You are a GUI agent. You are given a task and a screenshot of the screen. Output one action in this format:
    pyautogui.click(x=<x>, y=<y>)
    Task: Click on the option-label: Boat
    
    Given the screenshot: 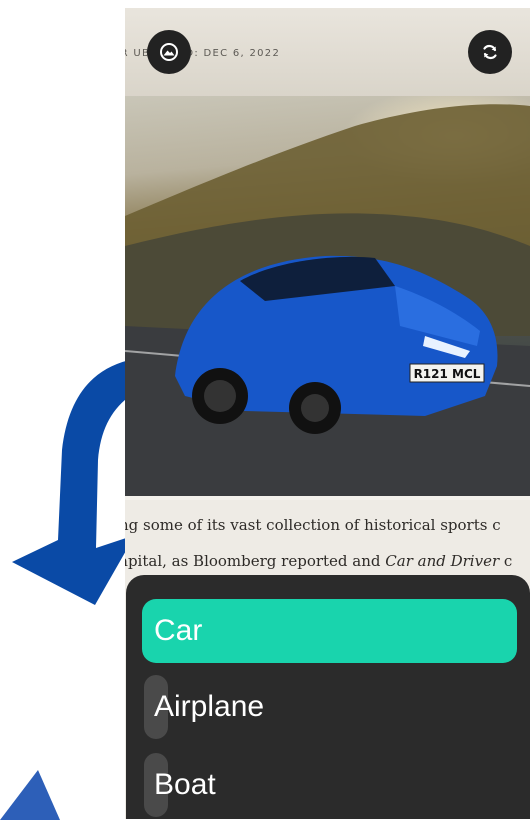 What is the action you would take?
    pyautogui.click(x=185, y=784)
    